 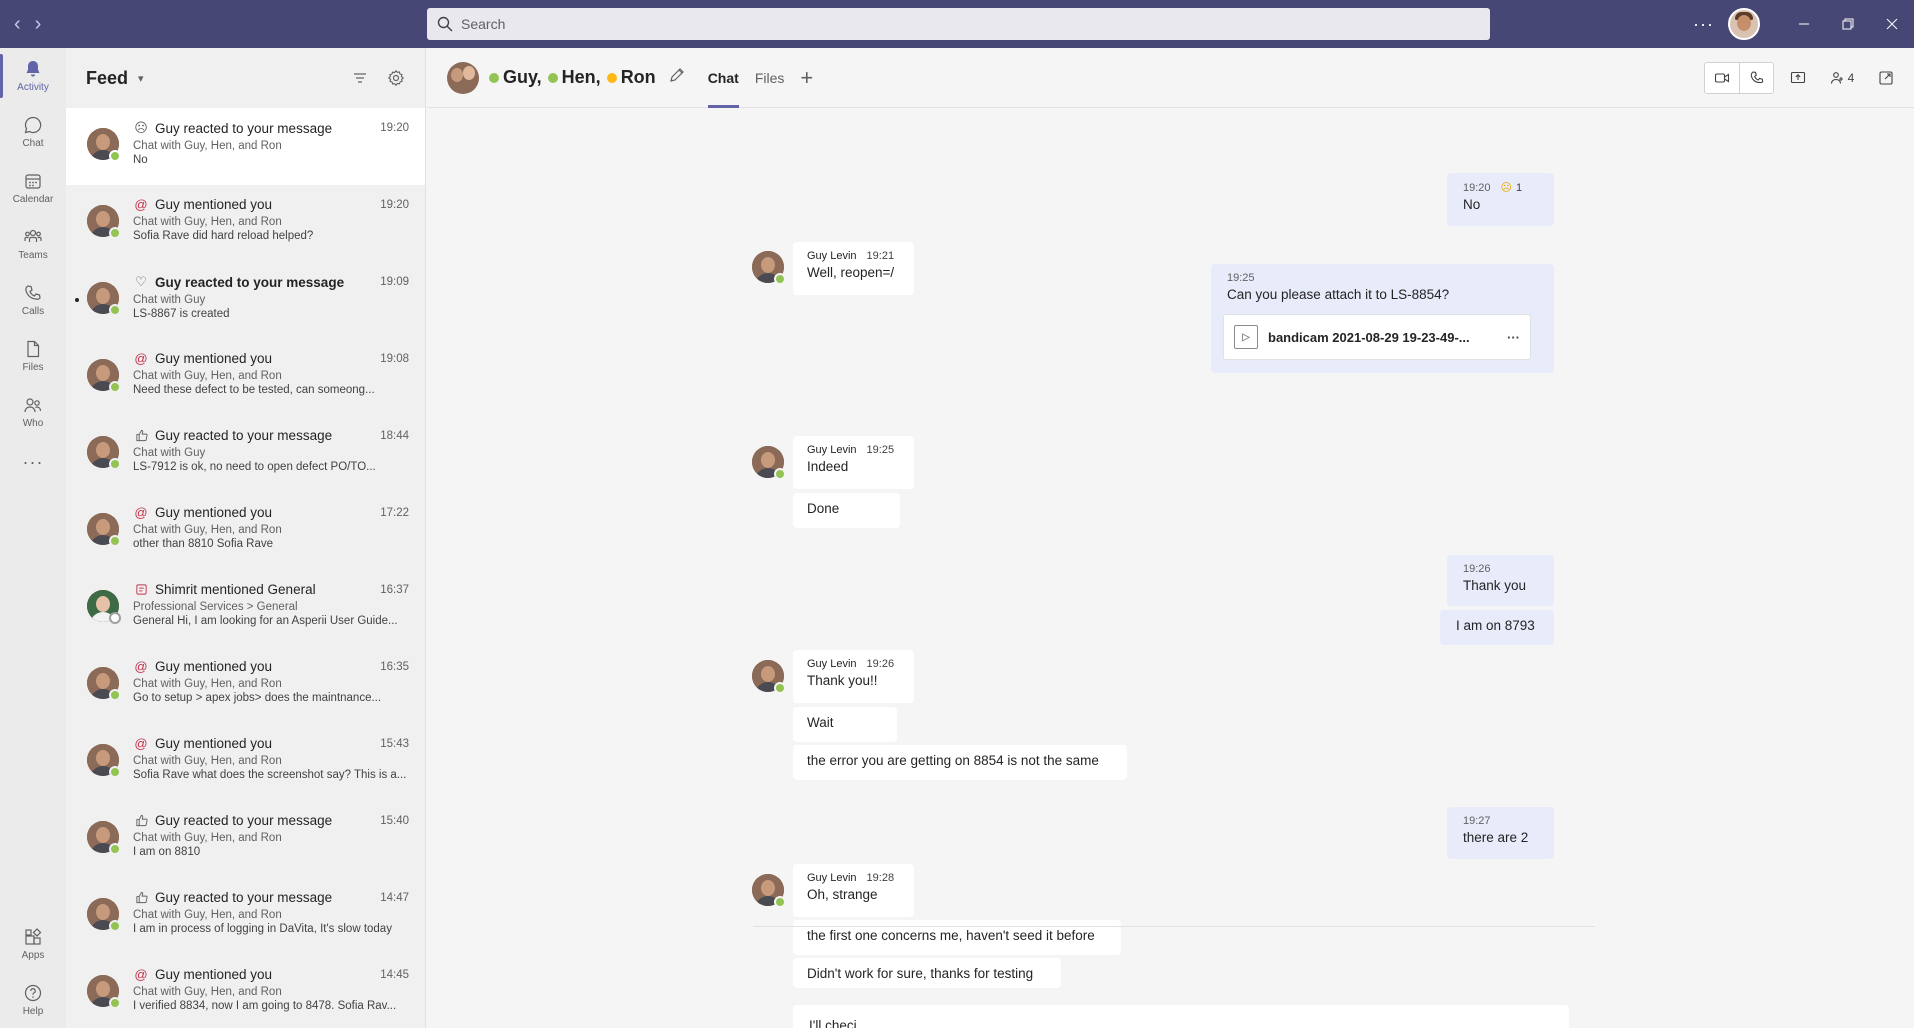 What do you see at coordinates (677, 77) in the screenshot?
I see `pencil-icon` at bounding box center [677, 77].